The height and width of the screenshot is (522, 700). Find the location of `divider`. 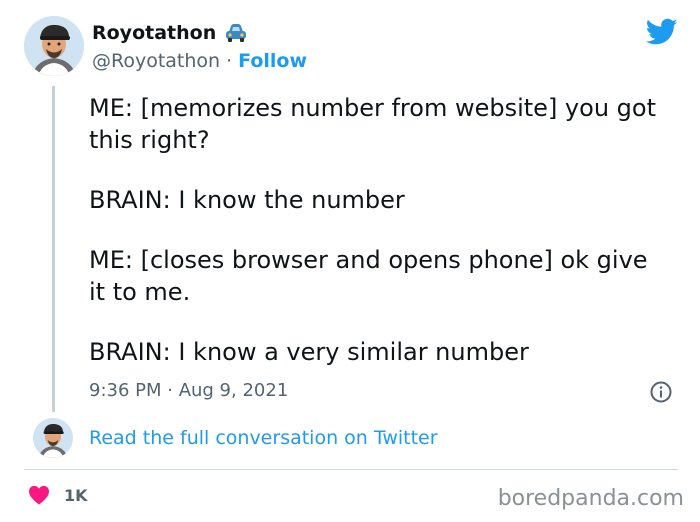

divider is located at coordinates (351, 469).